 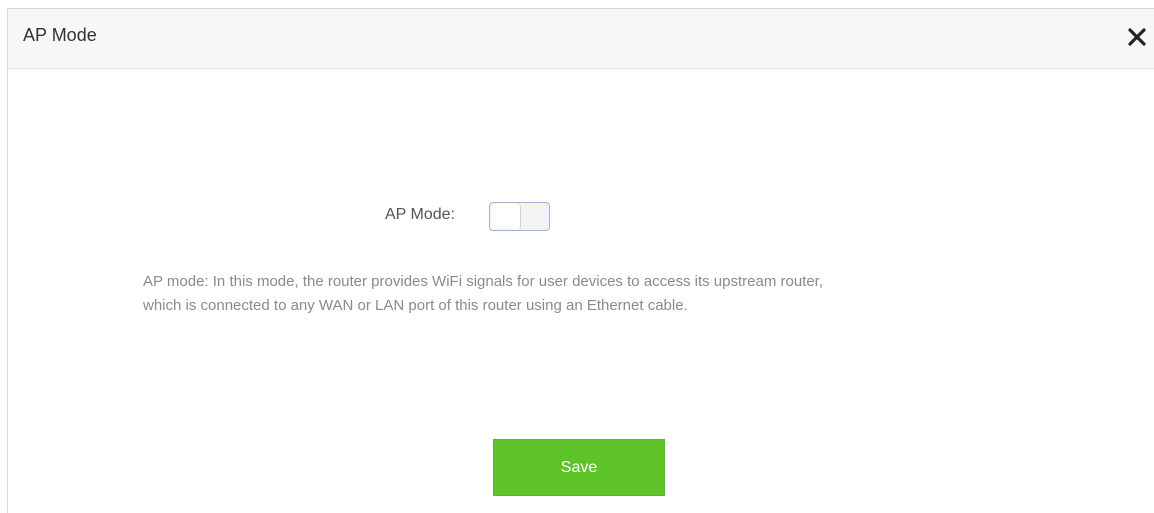 I want to click on close-button, so click(x=1137, y=37).